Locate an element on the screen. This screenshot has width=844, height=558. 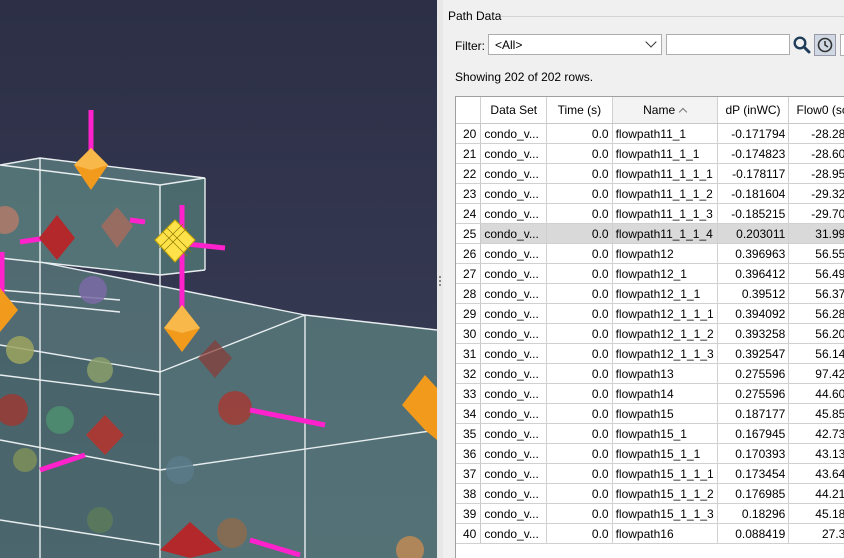
row-number-cell: 39 is located at coordinates (469, 513).